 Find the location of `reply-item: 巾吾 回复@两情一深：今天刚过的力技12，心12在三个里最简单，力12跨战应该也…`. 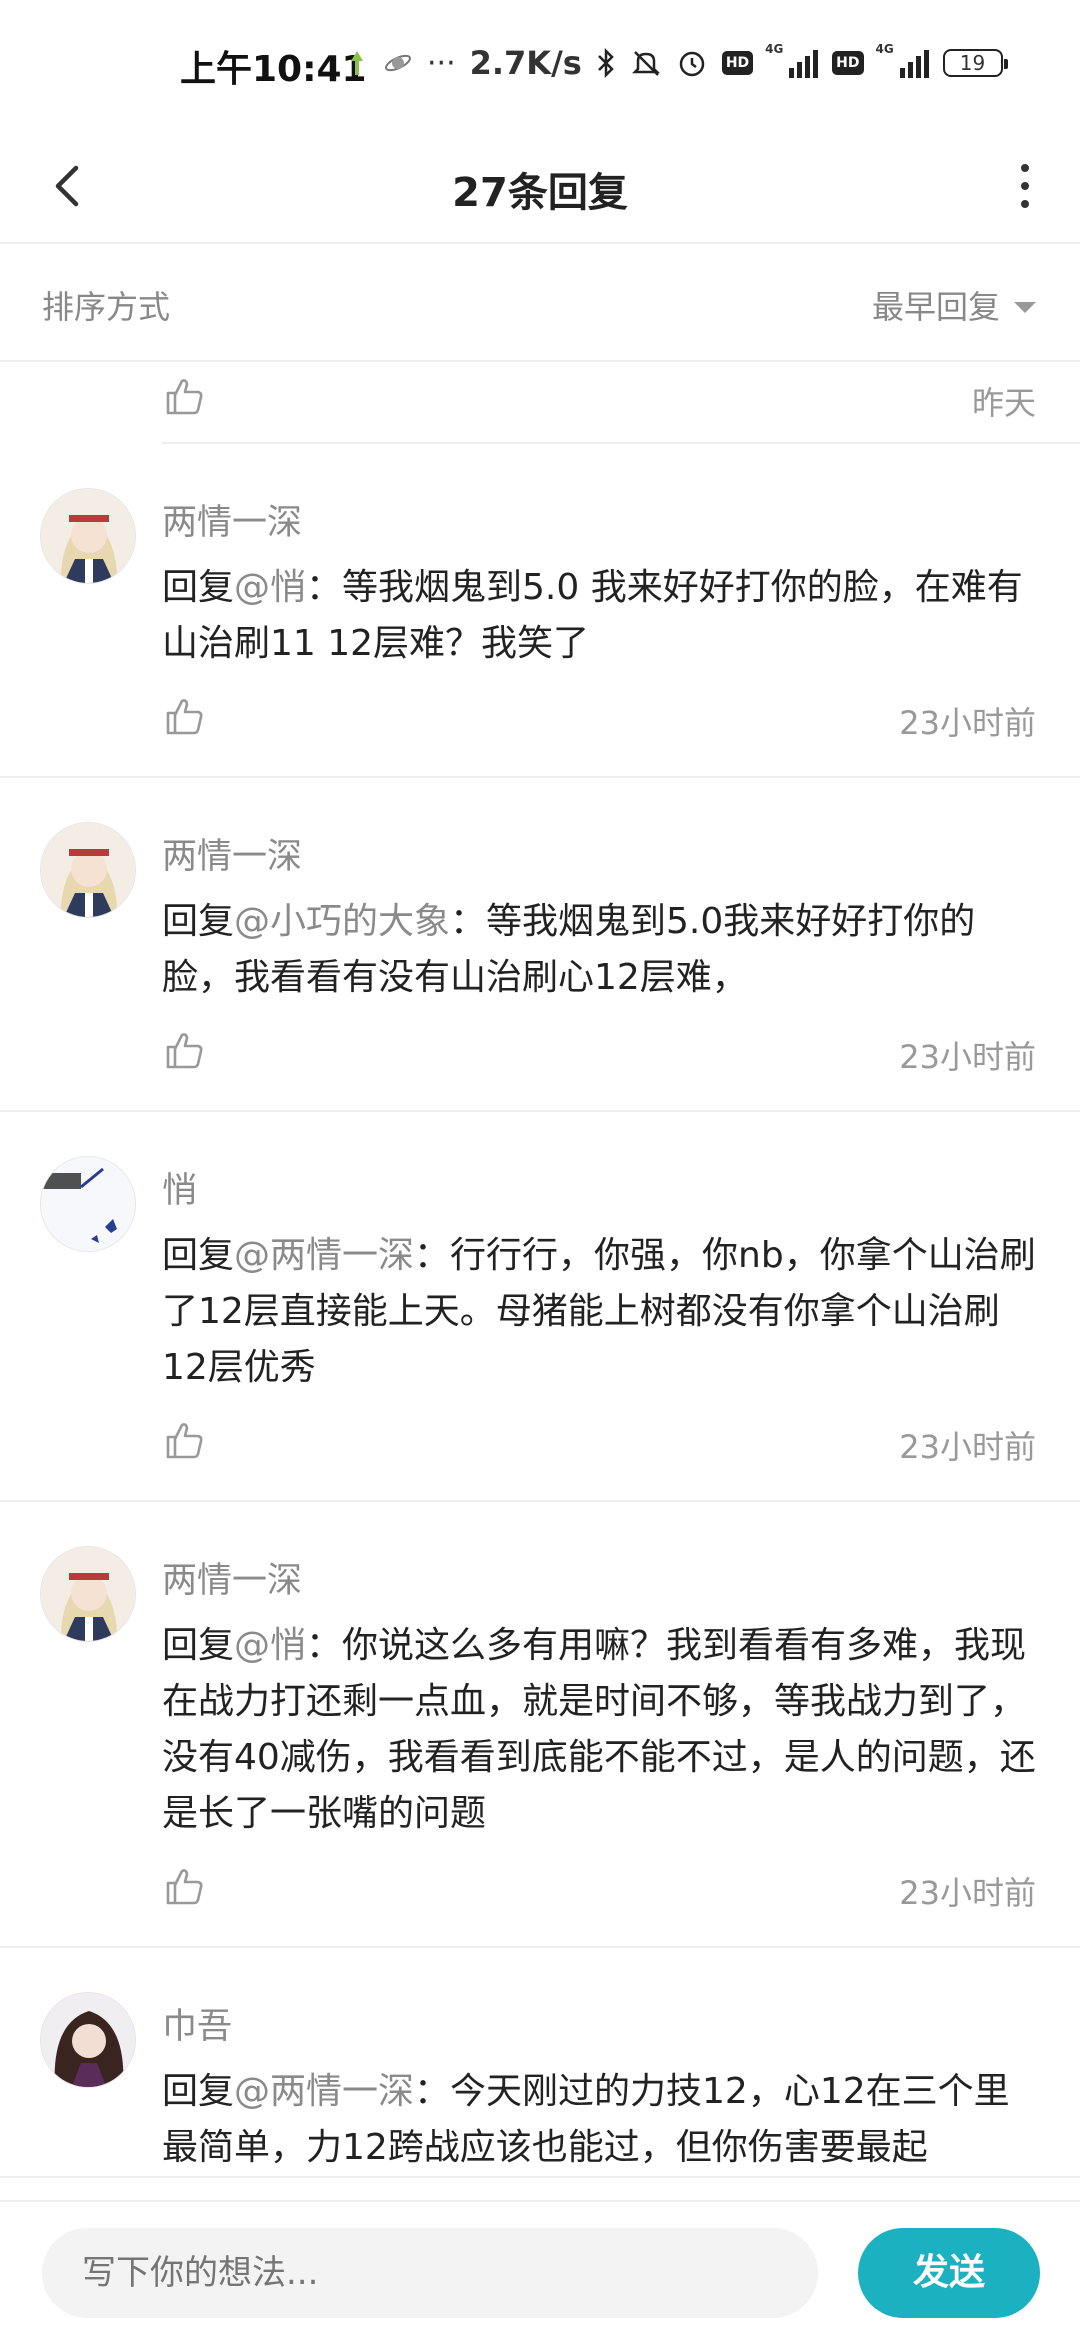

reply-item: 巾吾 回复@两情一深：今天刚过的力技12，心12在三个里最简单，力12跨战应该也… is located at coordinates (540, 2063).